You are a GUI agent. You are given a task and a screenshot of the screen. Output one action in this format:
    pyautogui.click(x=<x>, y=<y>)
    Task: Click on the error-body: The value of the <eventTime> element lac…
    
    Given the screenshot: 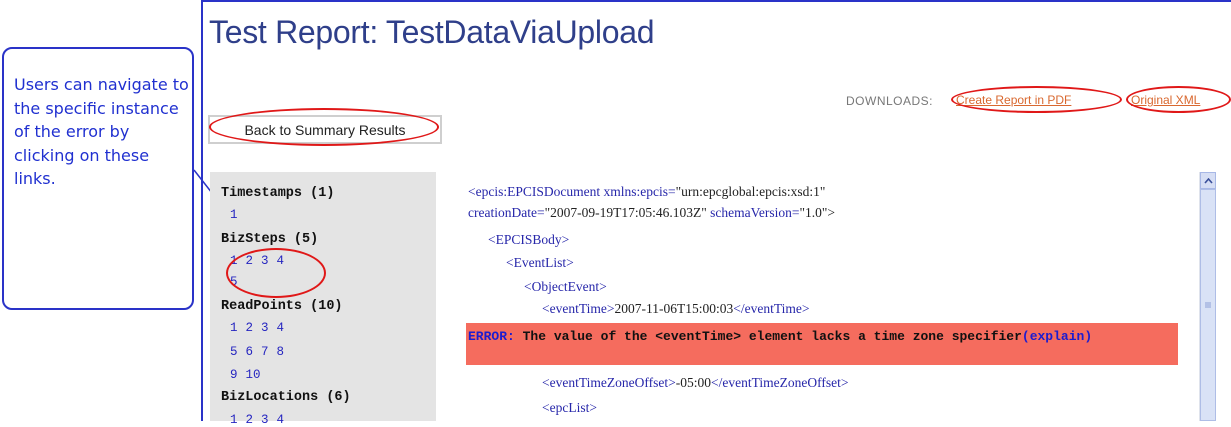 What is the action you would take?
    pyautogui.click(x=772, y=336)
    